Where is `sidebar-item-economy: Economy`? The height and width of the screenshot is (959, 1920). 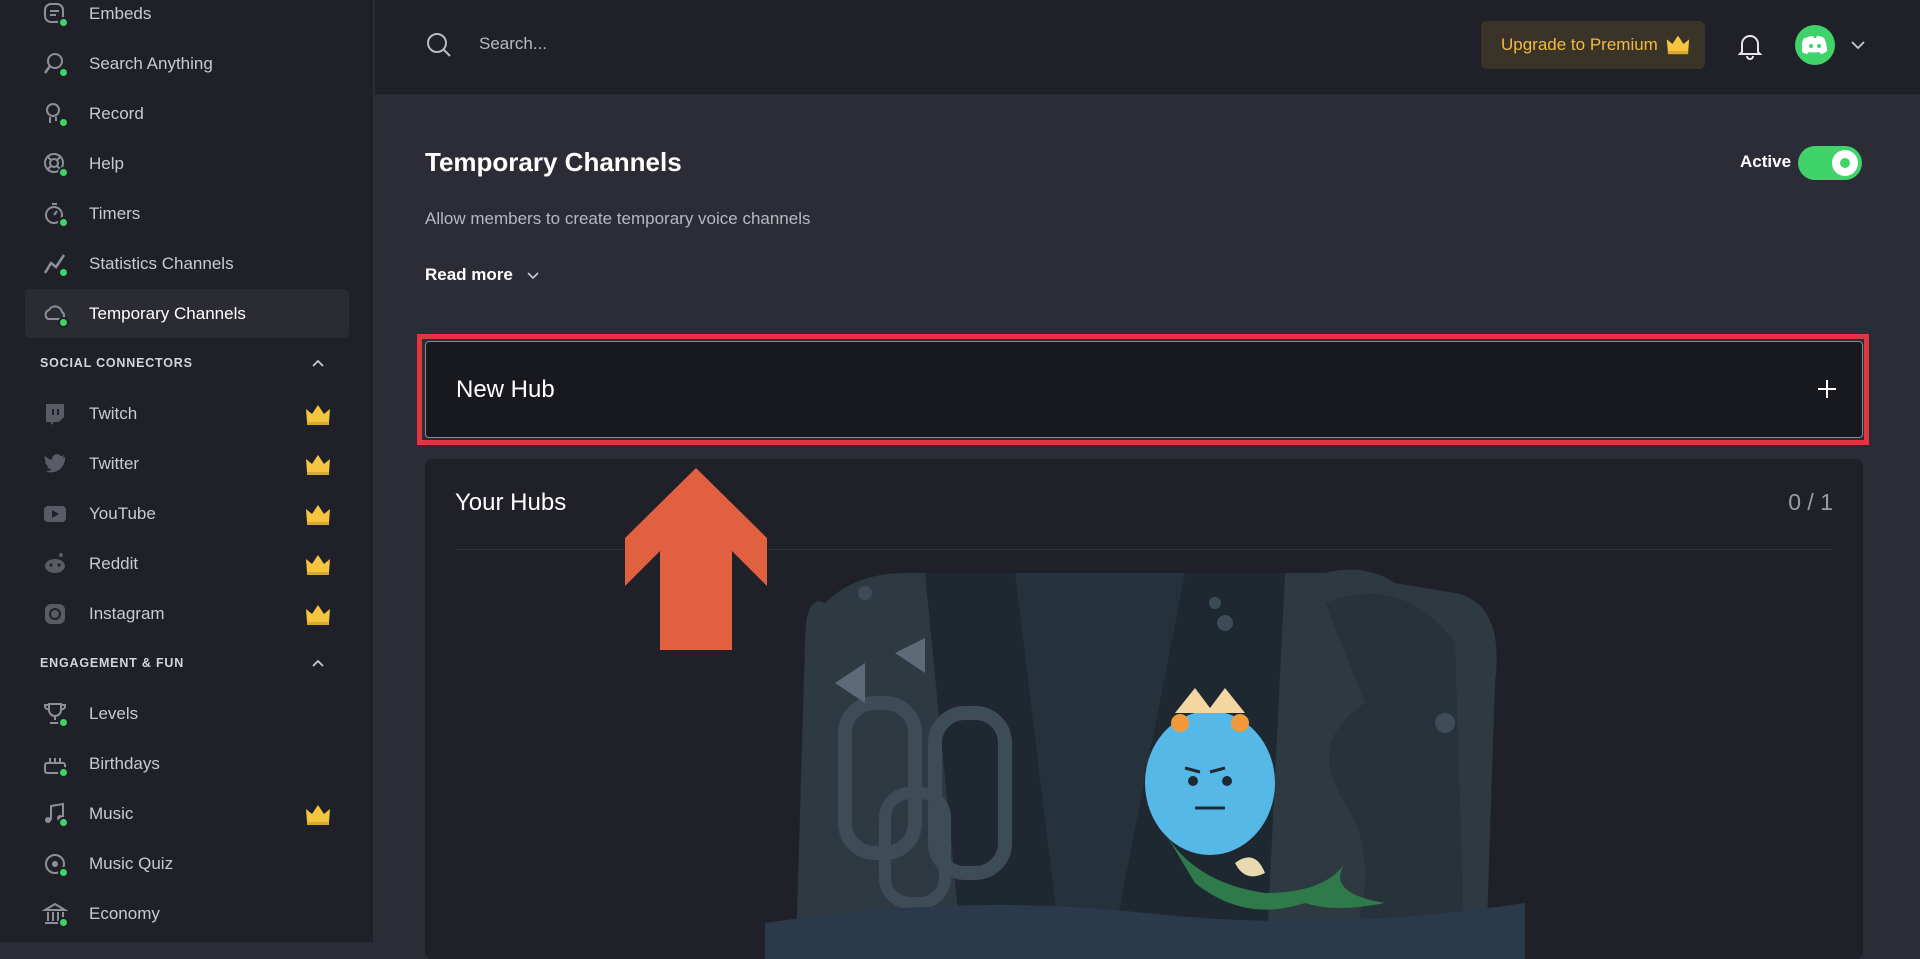
sidebar-item-economy: Economy is located at coordinates (187, 913).